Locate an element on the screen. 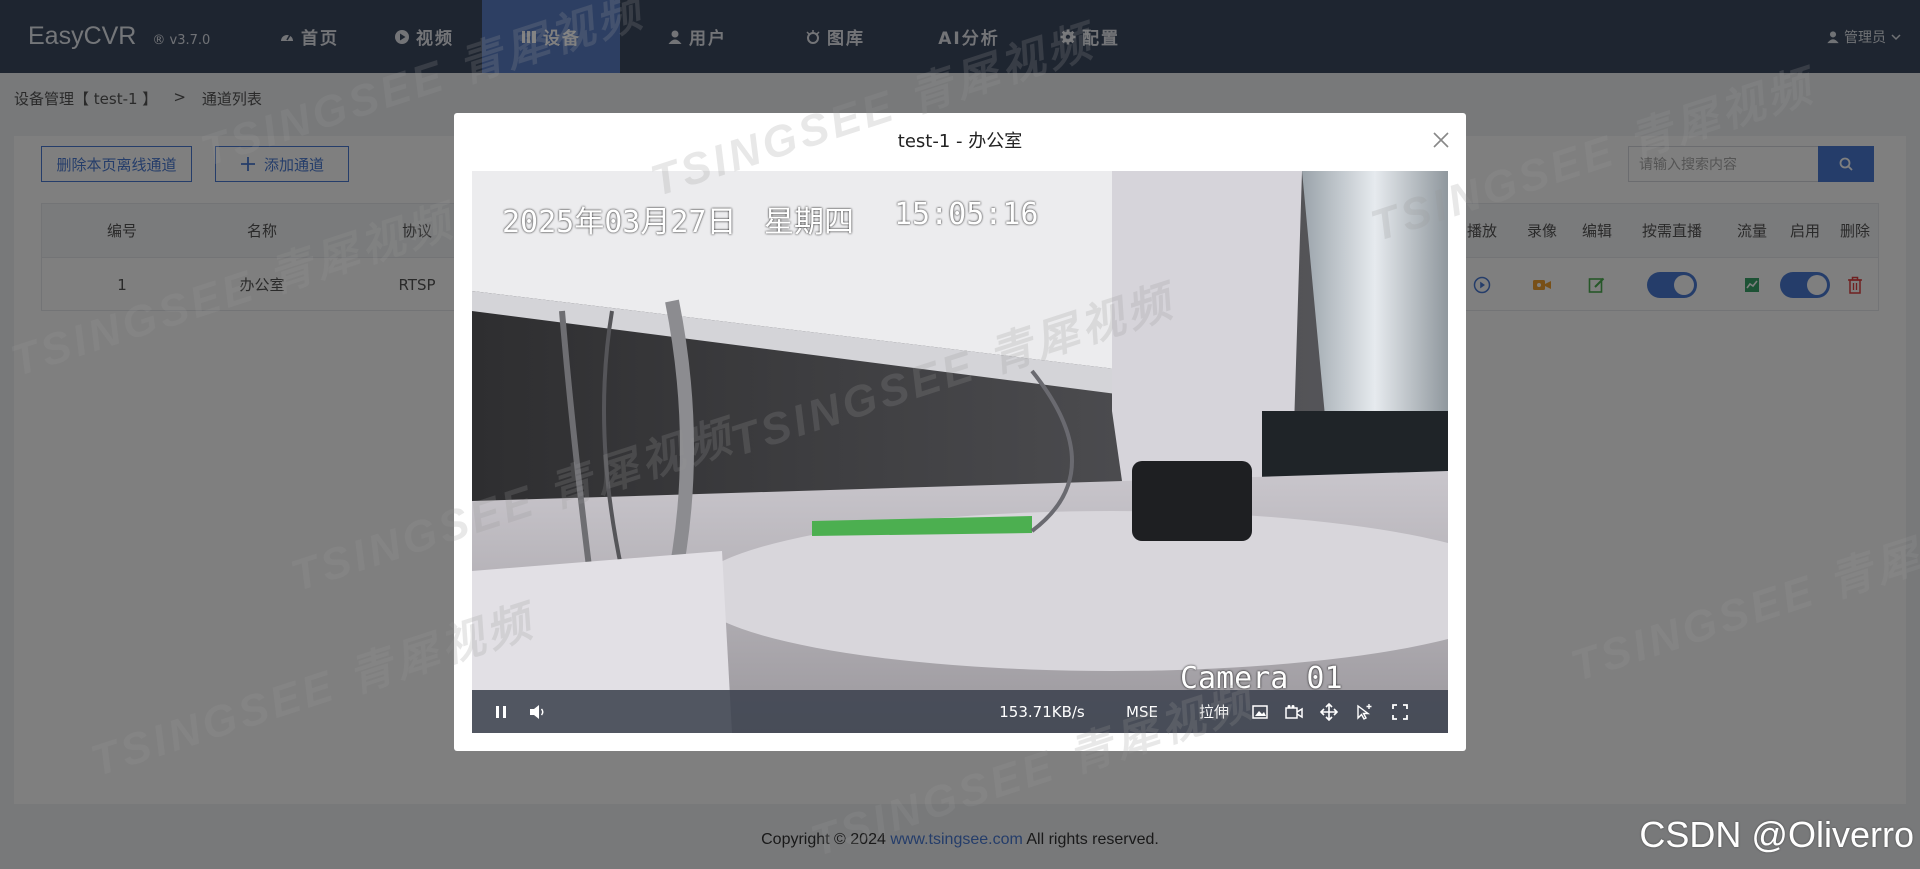 This screenshot has width=1920, height=869. move-arrows-icon is located at coordinates (1329, 711).